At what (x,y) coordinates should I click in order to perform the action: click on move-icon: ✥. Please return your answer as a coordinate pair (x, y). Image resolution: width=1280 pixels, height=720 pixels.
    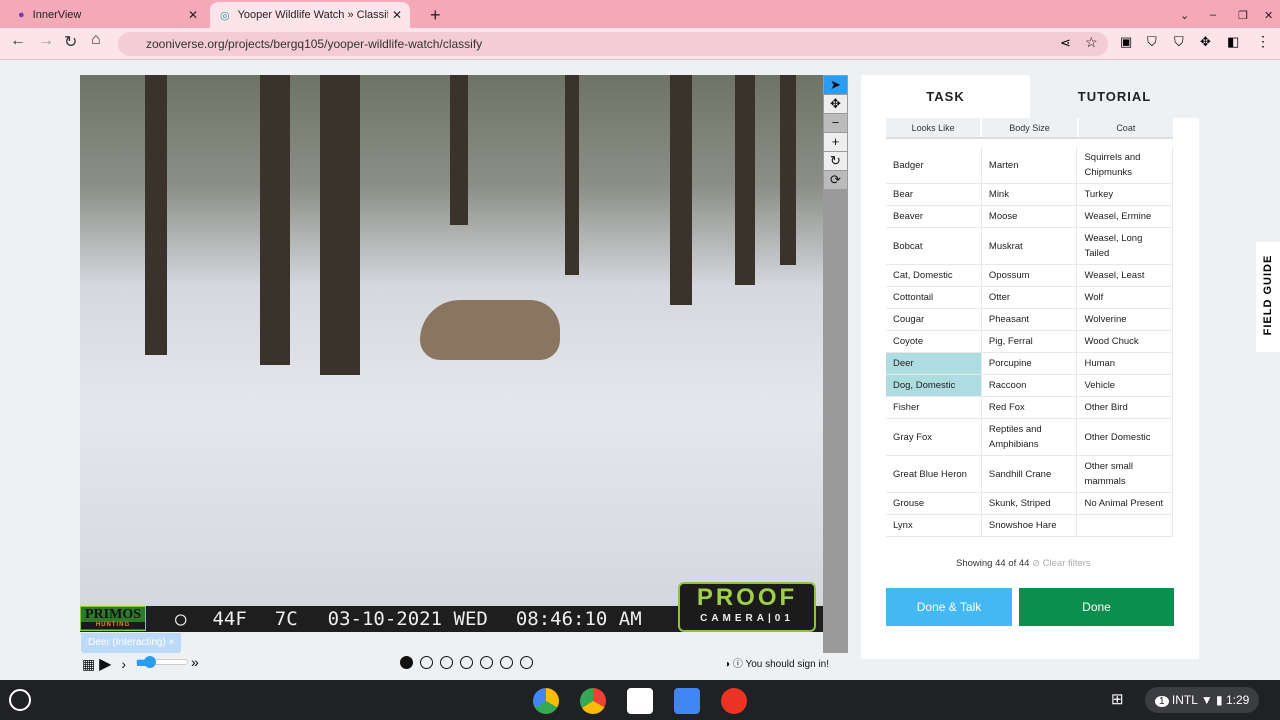
    Looking at the image, I should click on (835, 104).